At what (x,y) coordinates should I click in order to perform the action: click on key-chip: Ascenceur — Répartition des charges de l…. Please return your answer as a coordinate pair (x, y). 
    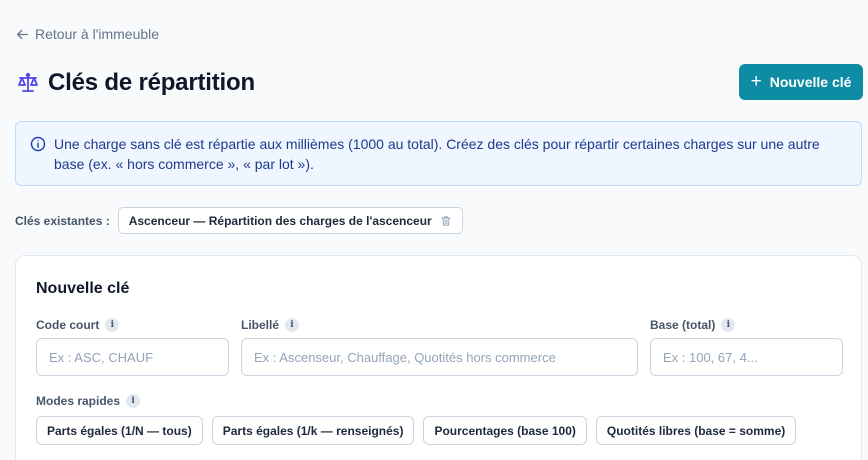
    Looking at the image, I should click on (290, 220).